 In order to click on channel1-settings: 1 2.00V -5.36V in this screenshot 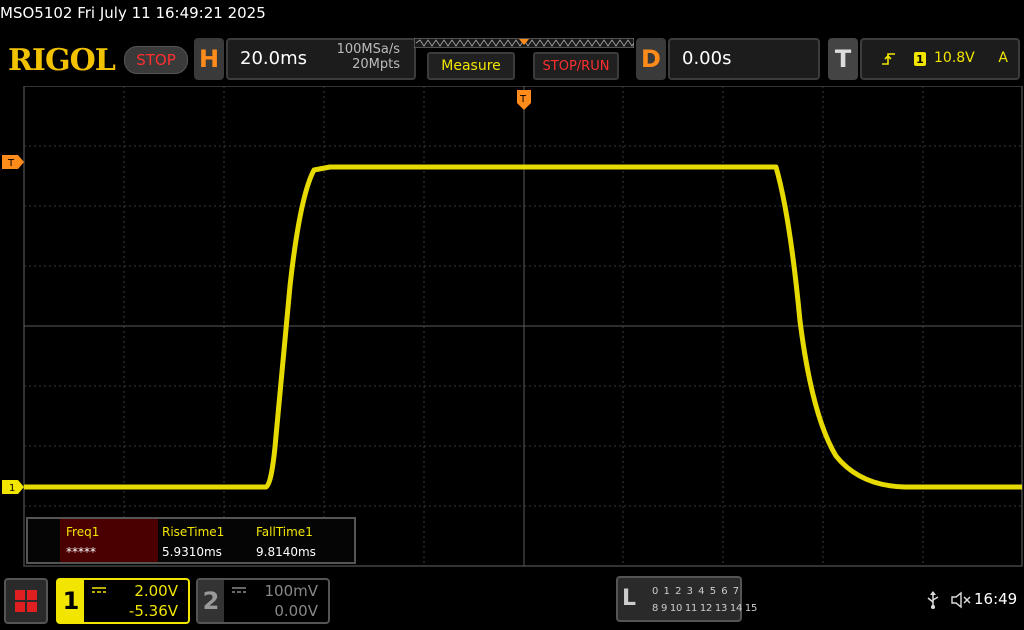, I will do `click(123, 601)`.